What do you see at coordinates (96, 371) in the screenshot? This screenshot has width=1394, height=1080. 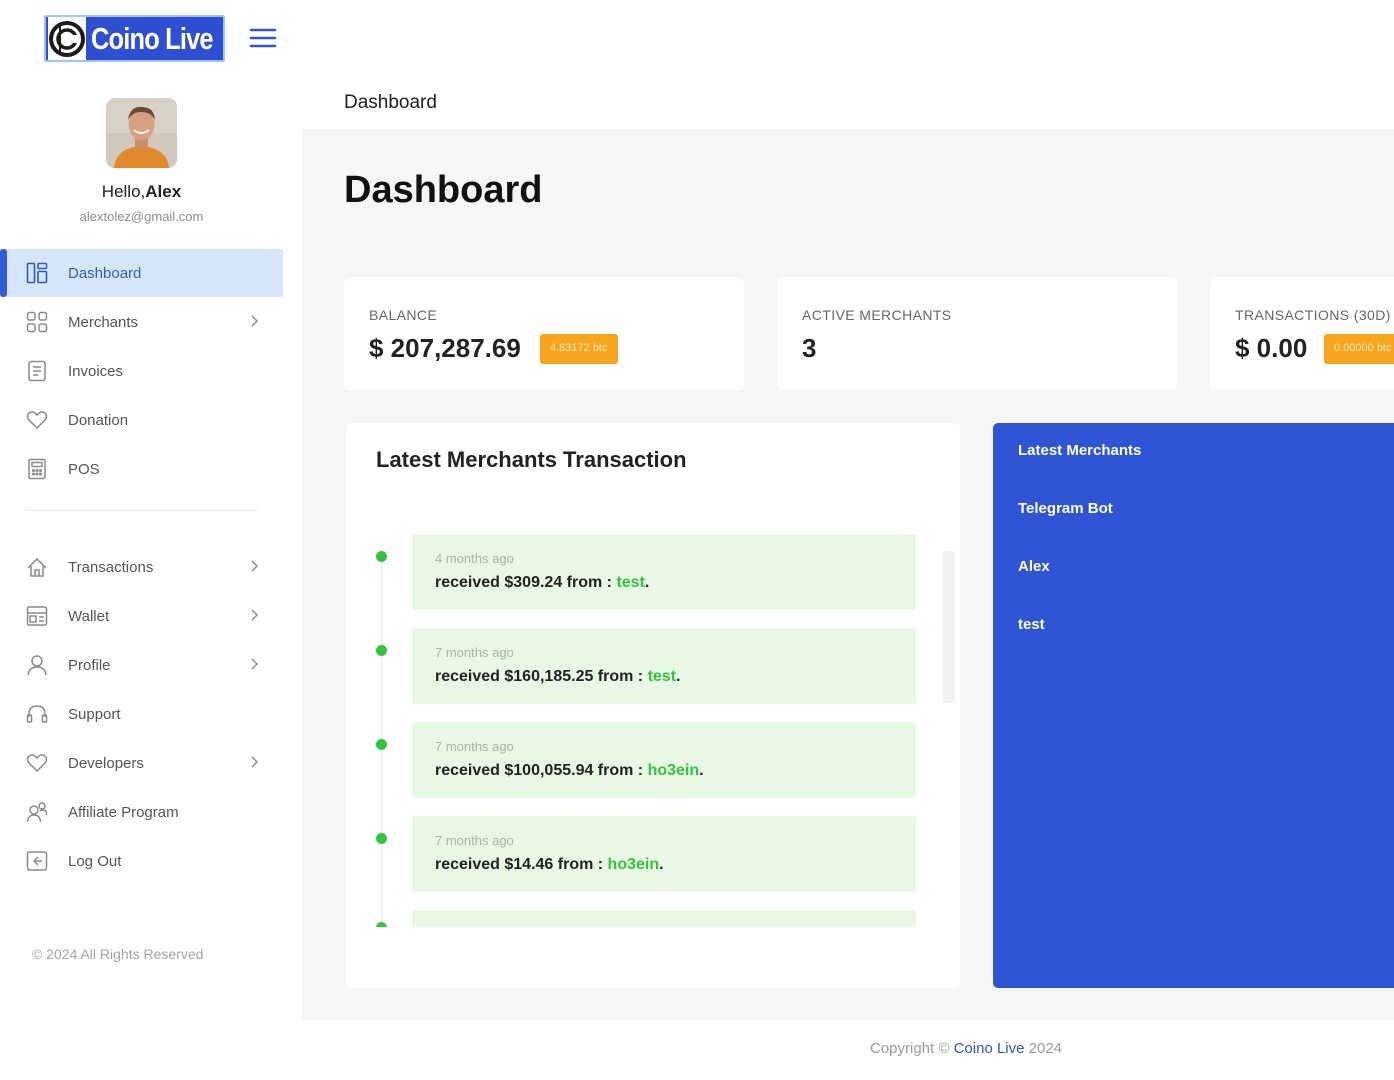 I see `sidebar-item-label: Invoices` at bounding box center [96, 371].